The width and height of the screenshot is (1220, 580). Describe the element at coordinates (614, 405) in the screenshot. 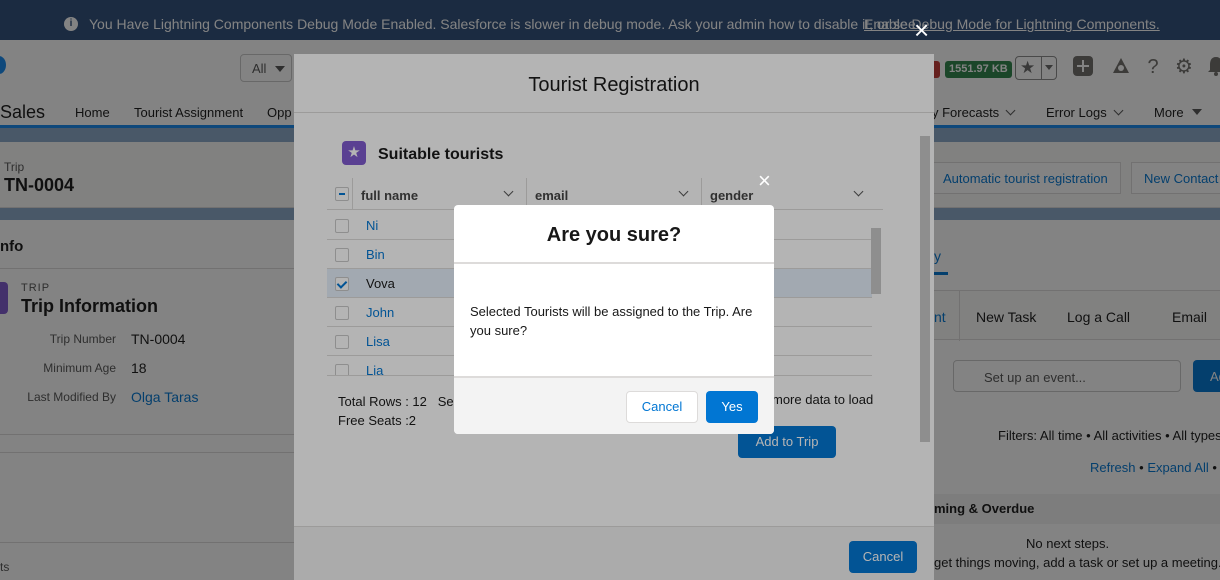

I see `dialog-footer: Cancel Yes` at that location.